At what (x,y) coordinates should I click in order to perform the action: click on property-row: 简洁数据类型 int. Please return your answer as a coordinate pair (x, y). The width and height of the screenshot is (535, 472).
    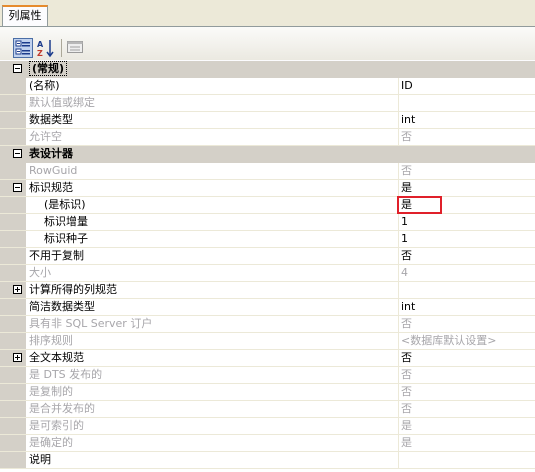
    Looking at the image, I should click on (267, 307).